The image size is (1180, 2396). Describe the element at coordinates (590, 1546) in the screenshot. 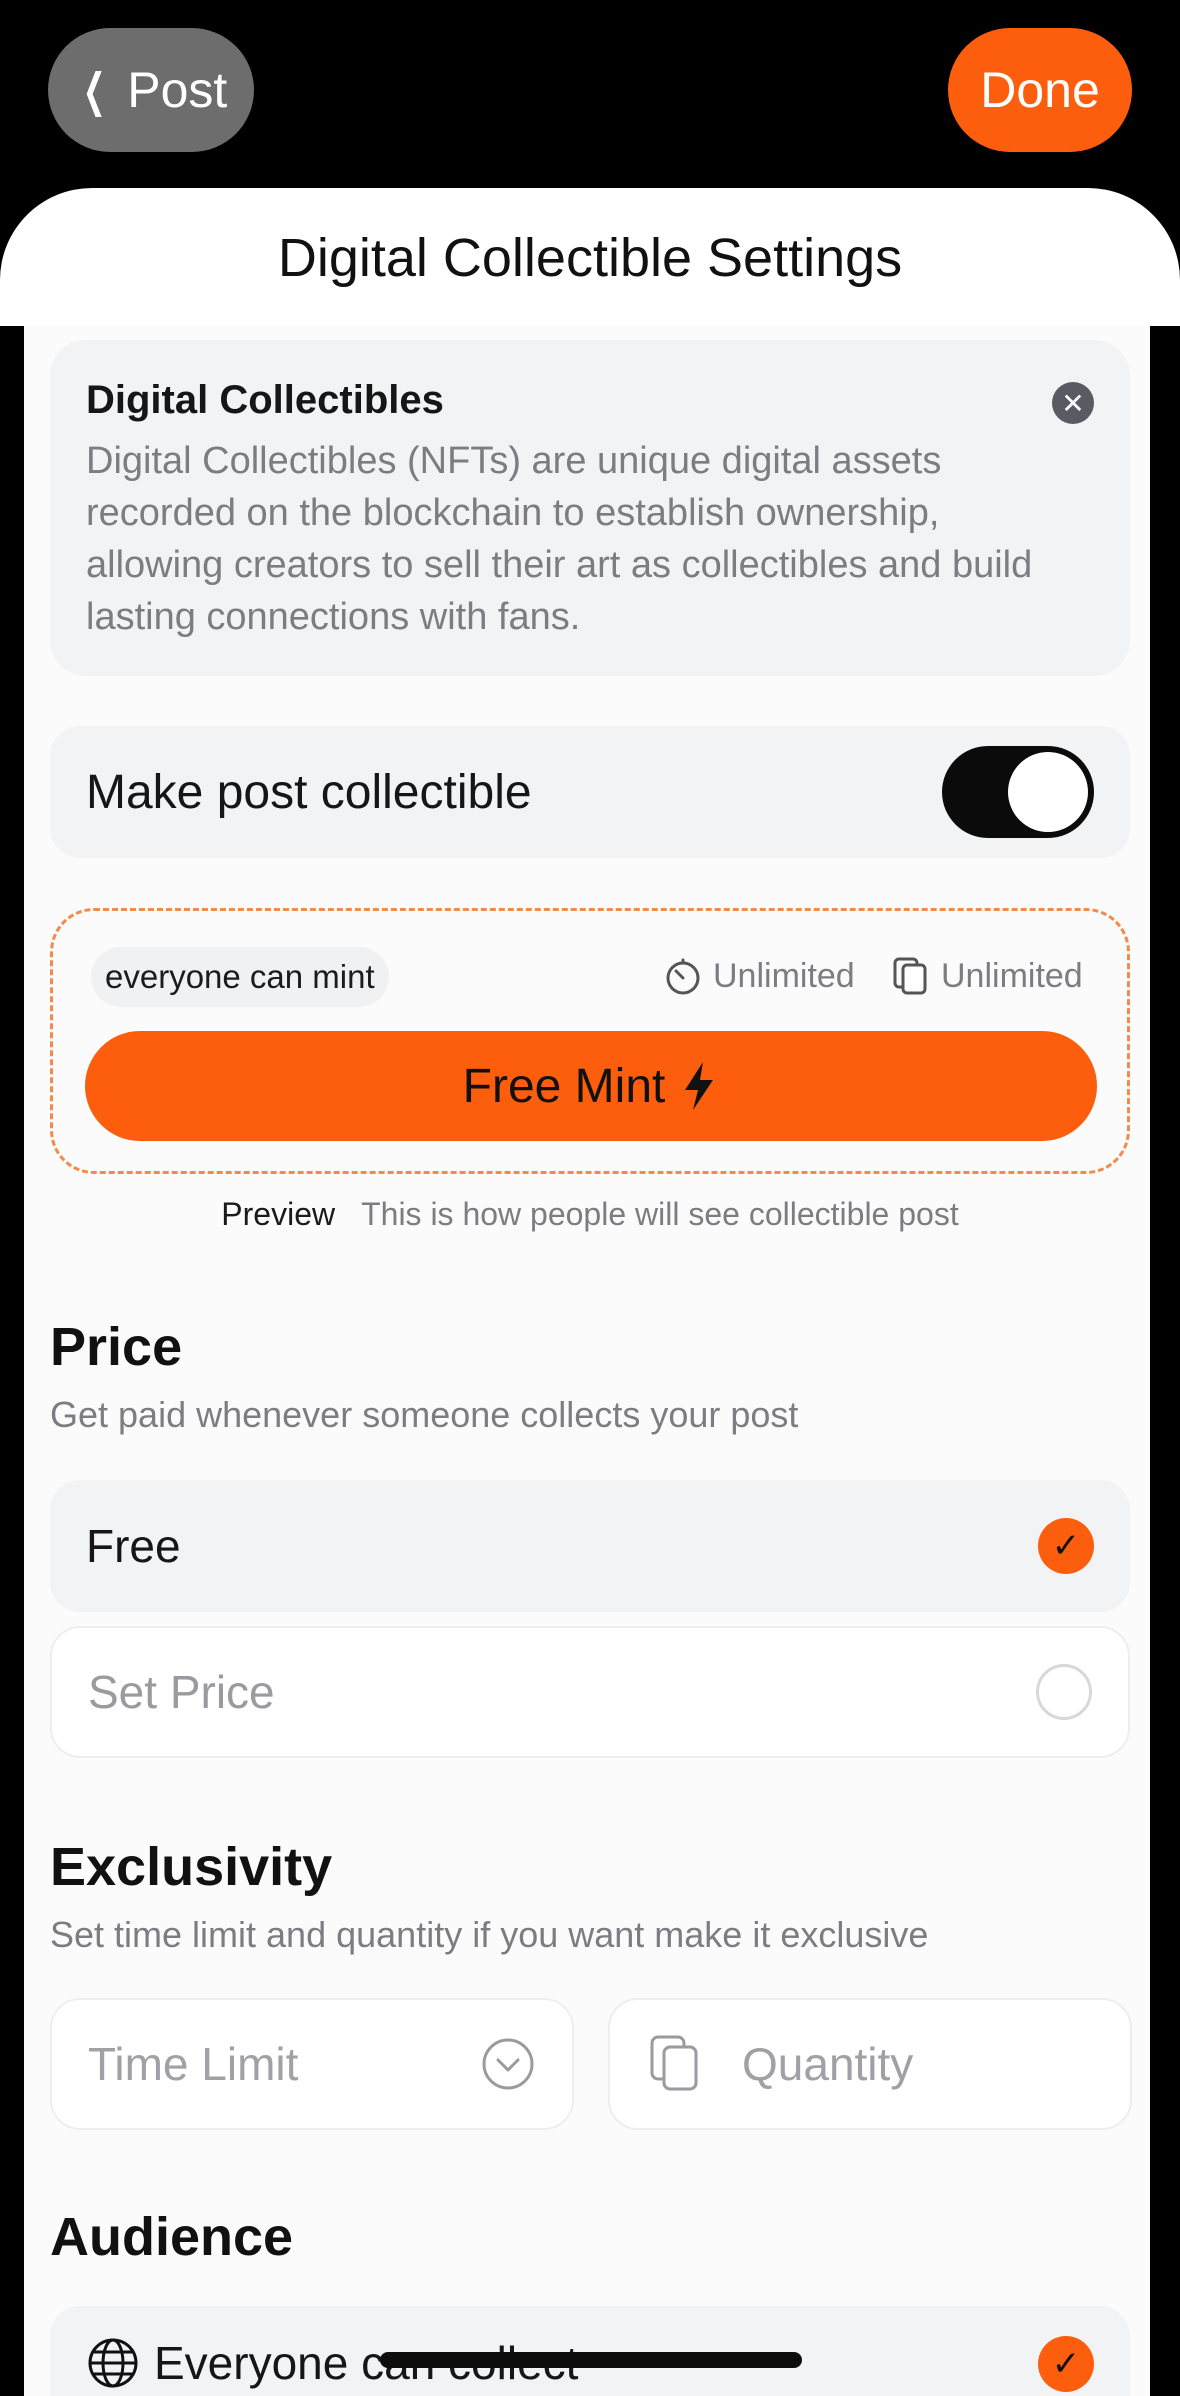

I see `price-option-free: Free ✓` at that location.